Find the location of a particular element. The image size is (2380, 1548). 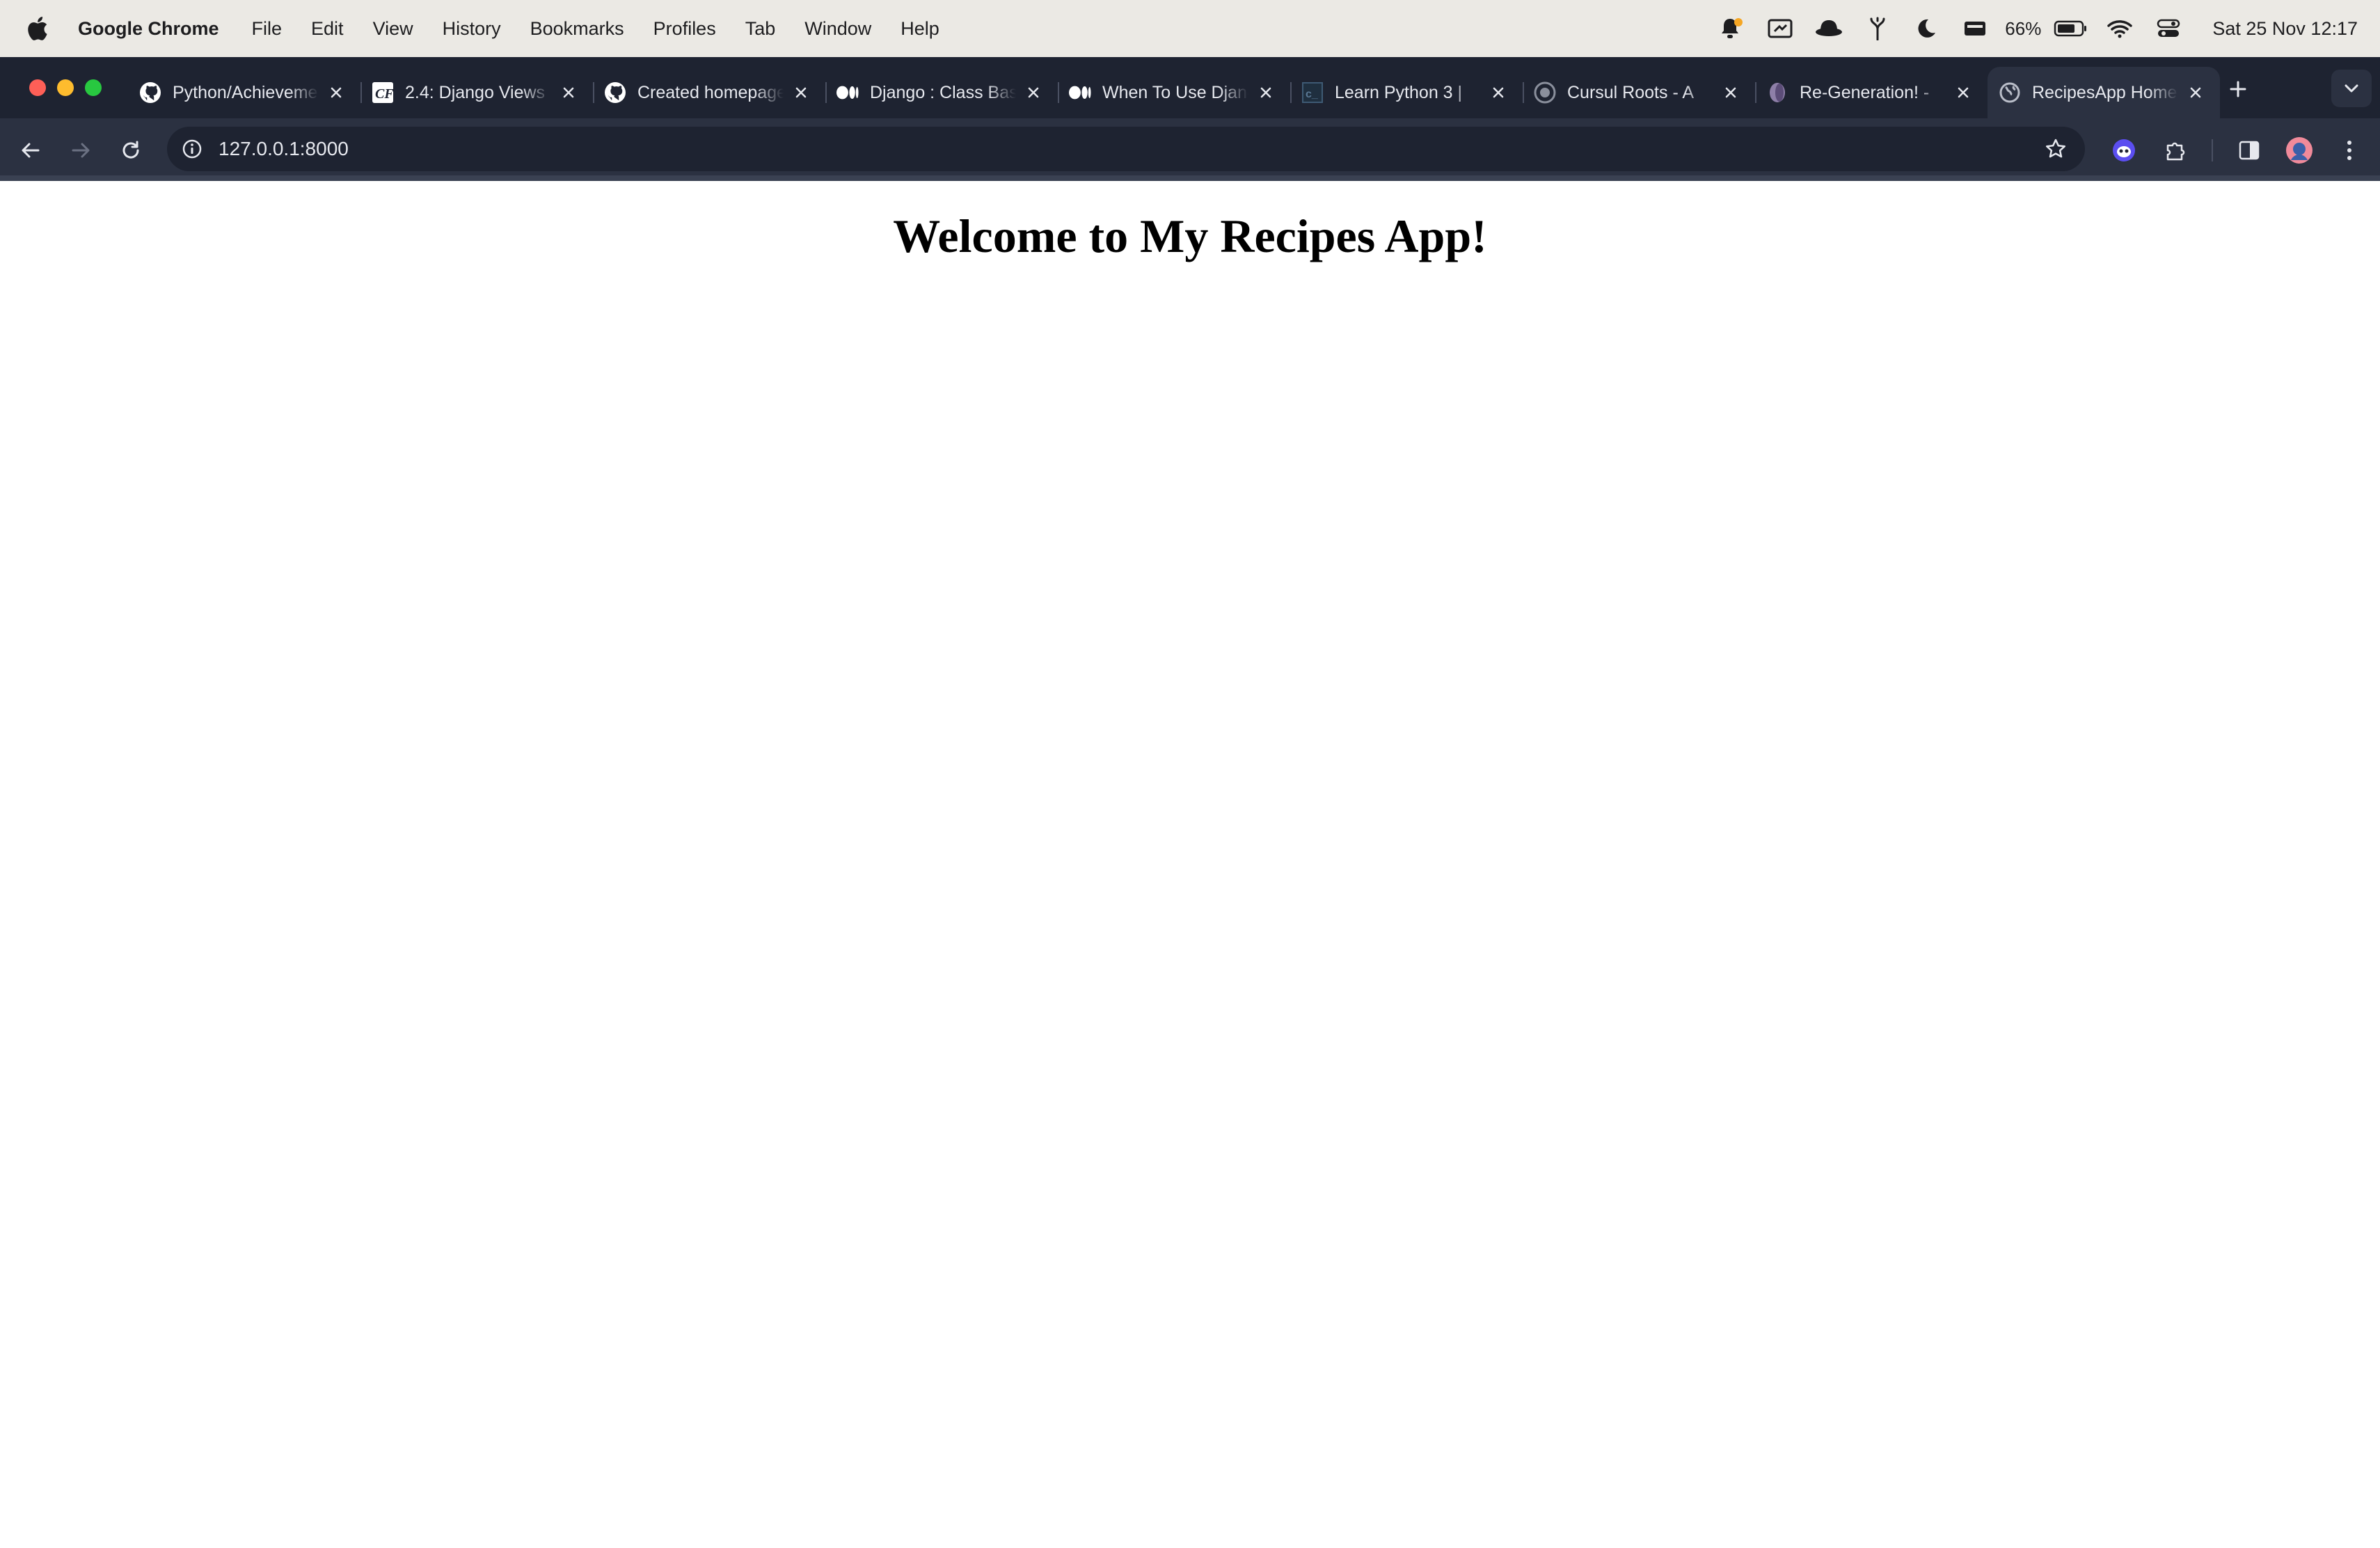

menu-profiles: Profiles is located at coordinates (685, 29).